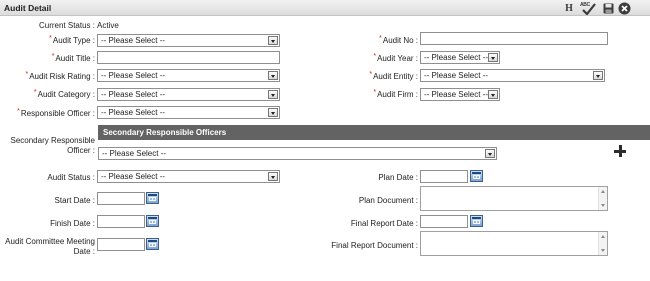 This screenshot has width=650, height=281. I want to click on audit-entity-label: *Audit Entity :, so click(393, 76).